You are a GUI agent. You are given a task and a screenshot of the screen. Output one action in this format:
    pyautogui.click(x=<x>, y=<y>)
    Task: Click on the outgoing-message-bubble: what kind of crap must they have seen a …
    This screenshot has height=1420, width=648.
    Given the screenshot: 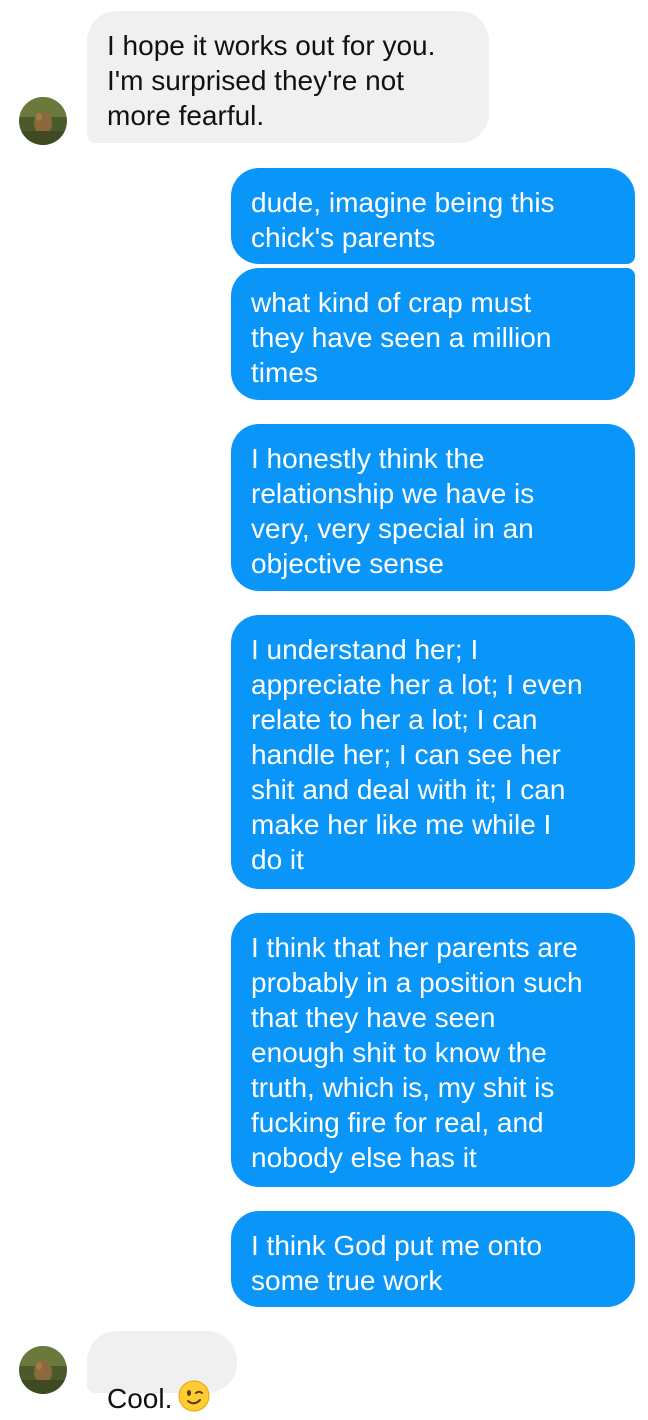 What is the action you would take?
    pyautogui.click(x=433, y=334)
    